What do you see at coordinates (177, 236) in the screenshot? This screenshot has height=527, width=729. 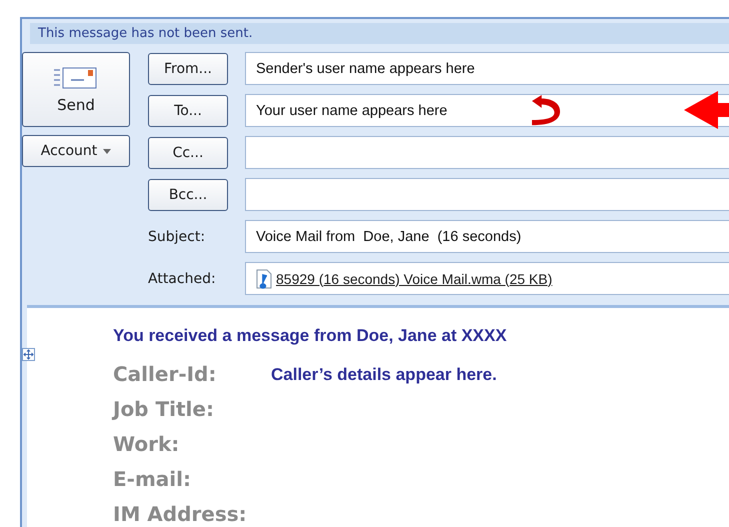 I see `subject-label: Subject:` at bounding box center [177, 236].